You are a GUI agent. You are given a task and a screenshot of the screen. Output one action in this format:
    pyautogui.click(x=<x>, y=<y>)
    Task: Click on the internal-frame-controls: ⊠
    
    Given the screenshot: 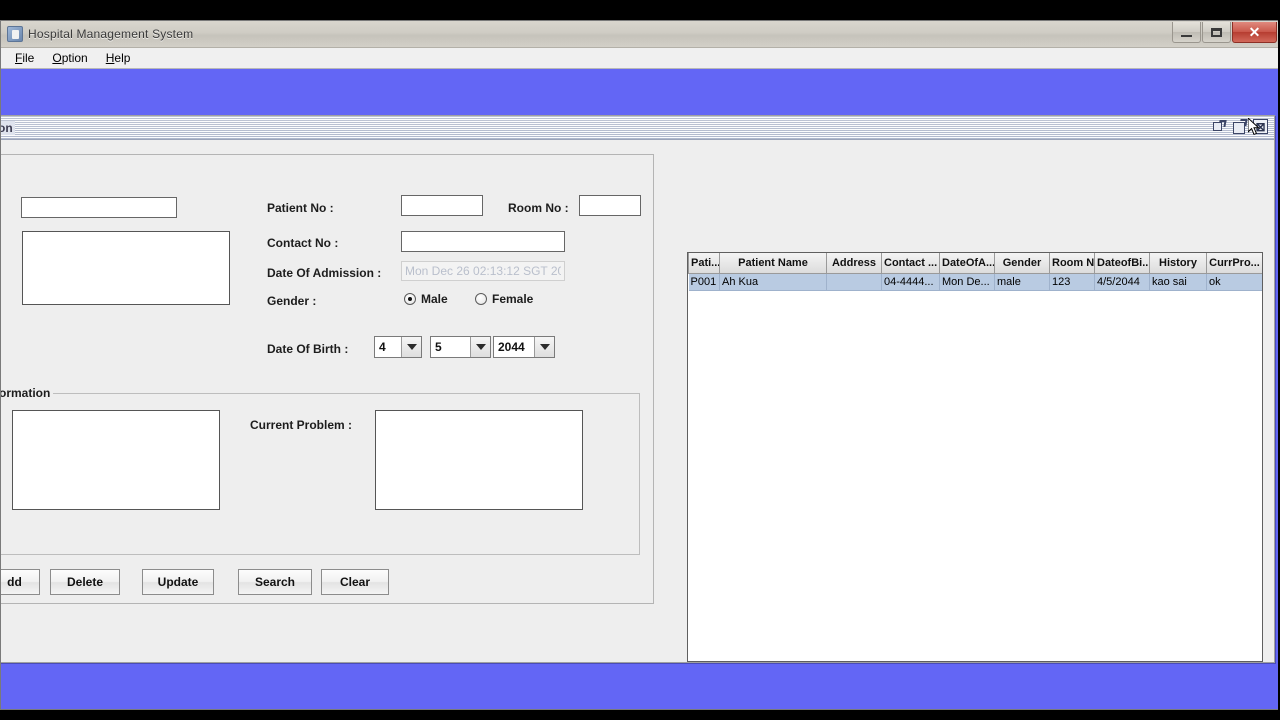 What is the action you would take?
    pyautogui.click(x=1239, y=126)
    